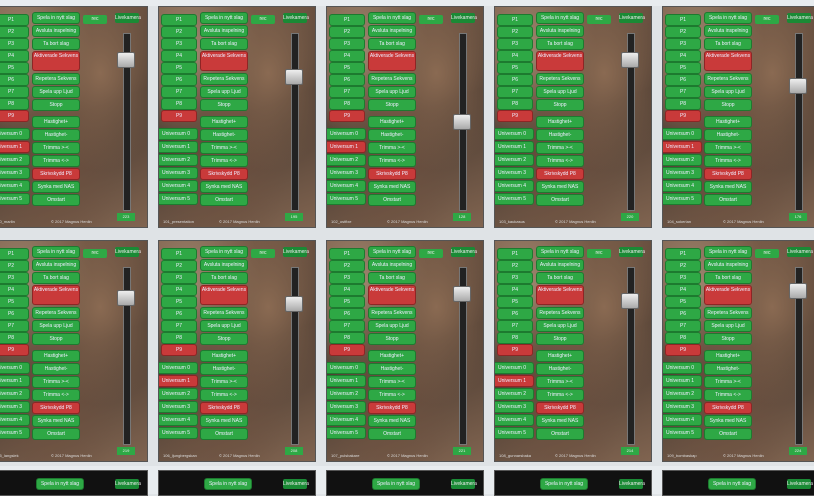  I want to click on slider-track, so click(799, 122).